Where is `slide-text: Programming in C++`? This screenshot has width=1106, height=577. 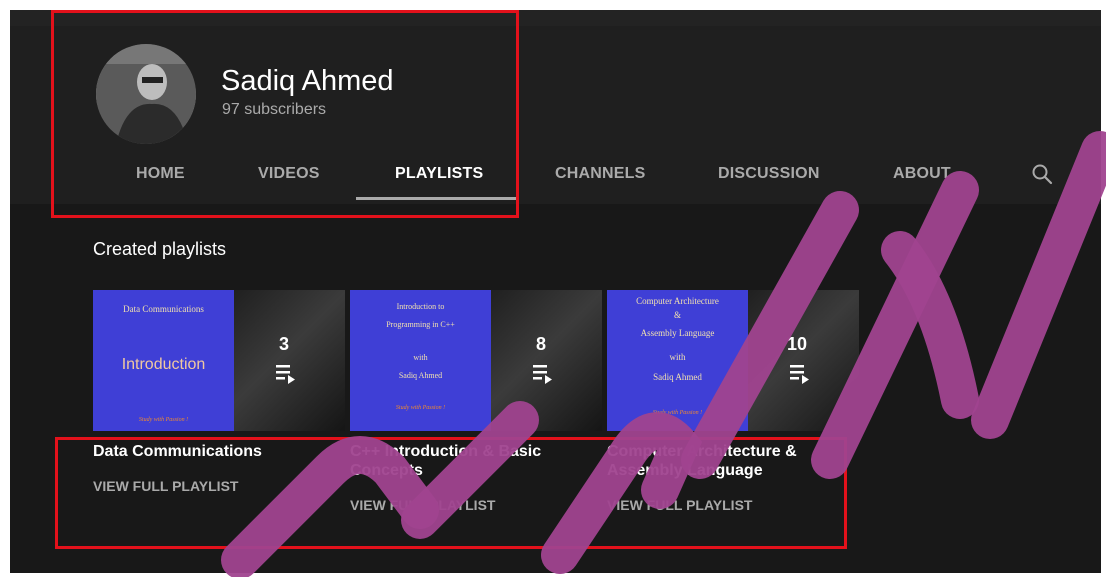 slide-text: Programming in C++ is located at coordinates (420, 324).